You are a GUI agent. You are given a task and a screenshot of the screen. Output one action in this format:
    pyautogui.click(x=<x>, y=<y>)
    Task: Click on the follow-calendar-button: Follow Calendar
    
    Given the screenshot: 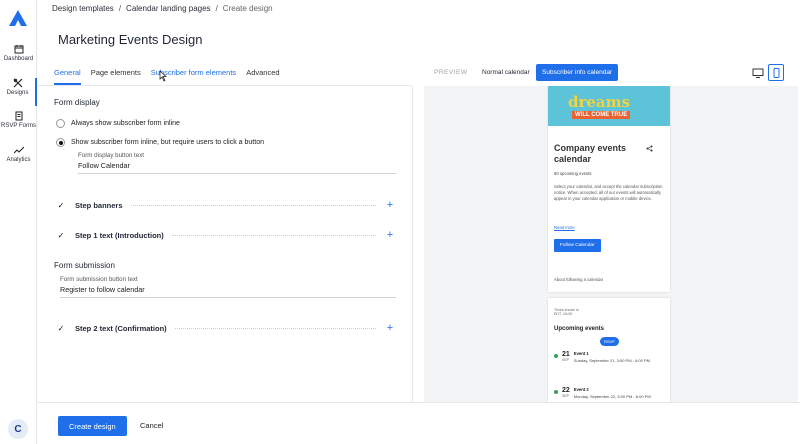 What is the action you would take?
    pyautogui.click(x=577, y=245)
    